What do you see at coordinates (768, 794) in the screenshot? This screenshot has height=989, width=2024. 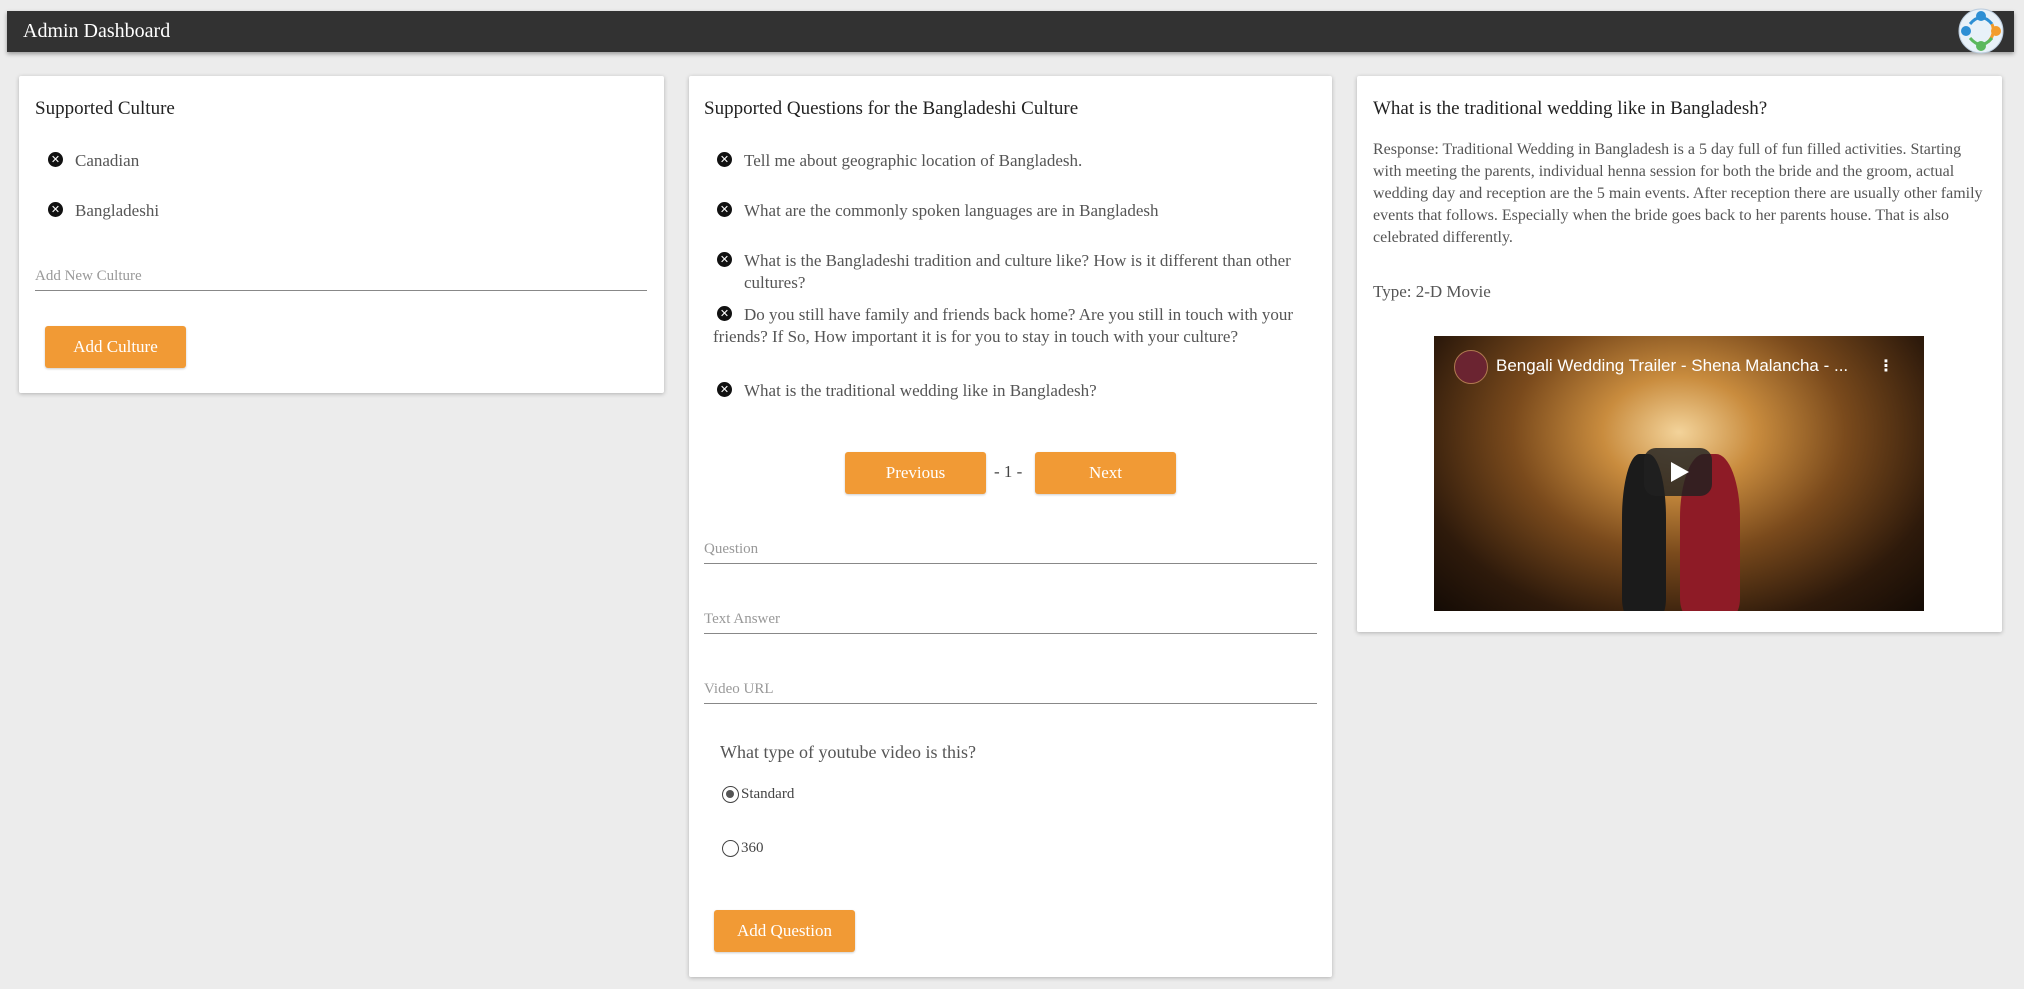 I see `radio-label: Standard` at bounding box center [768, 794].